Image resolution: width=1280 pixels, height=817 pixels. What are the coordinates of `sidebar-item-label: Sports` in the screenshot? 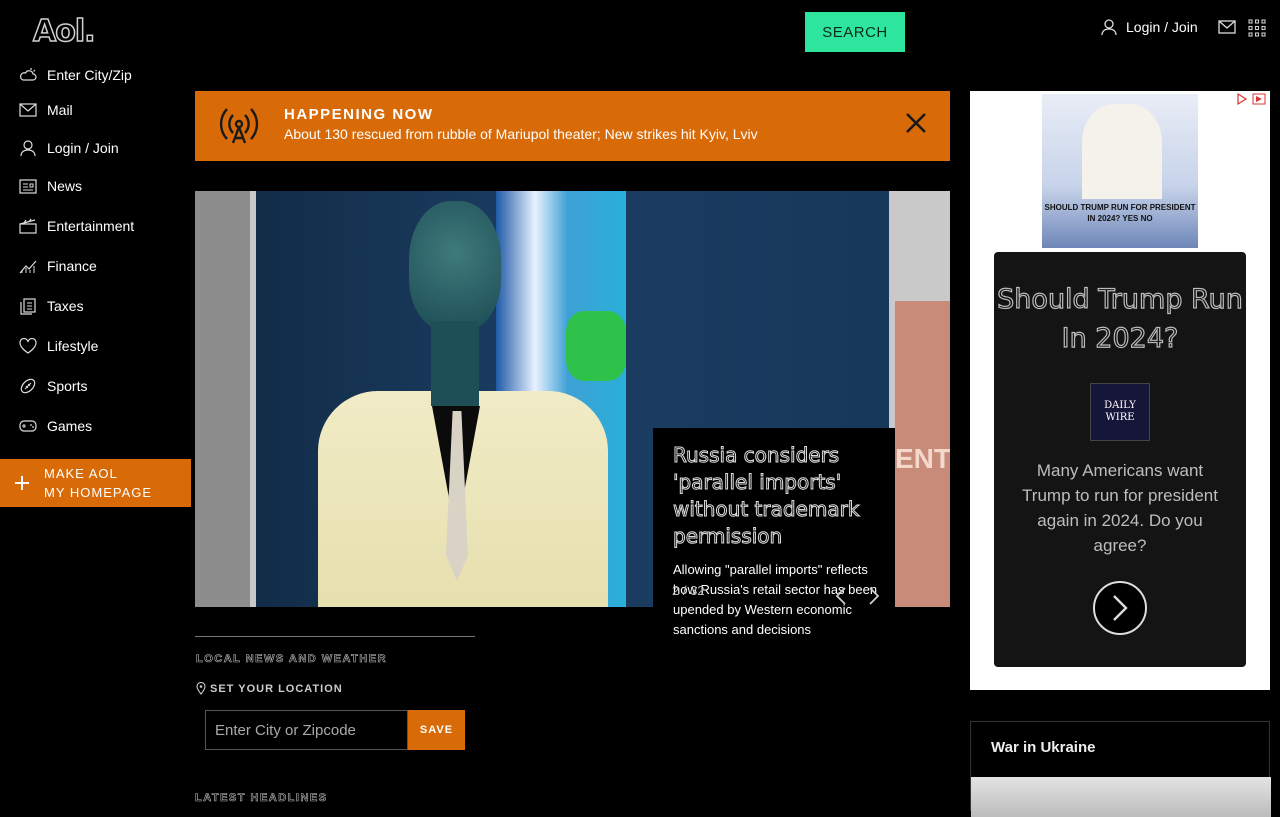 It's located at (67, 386).